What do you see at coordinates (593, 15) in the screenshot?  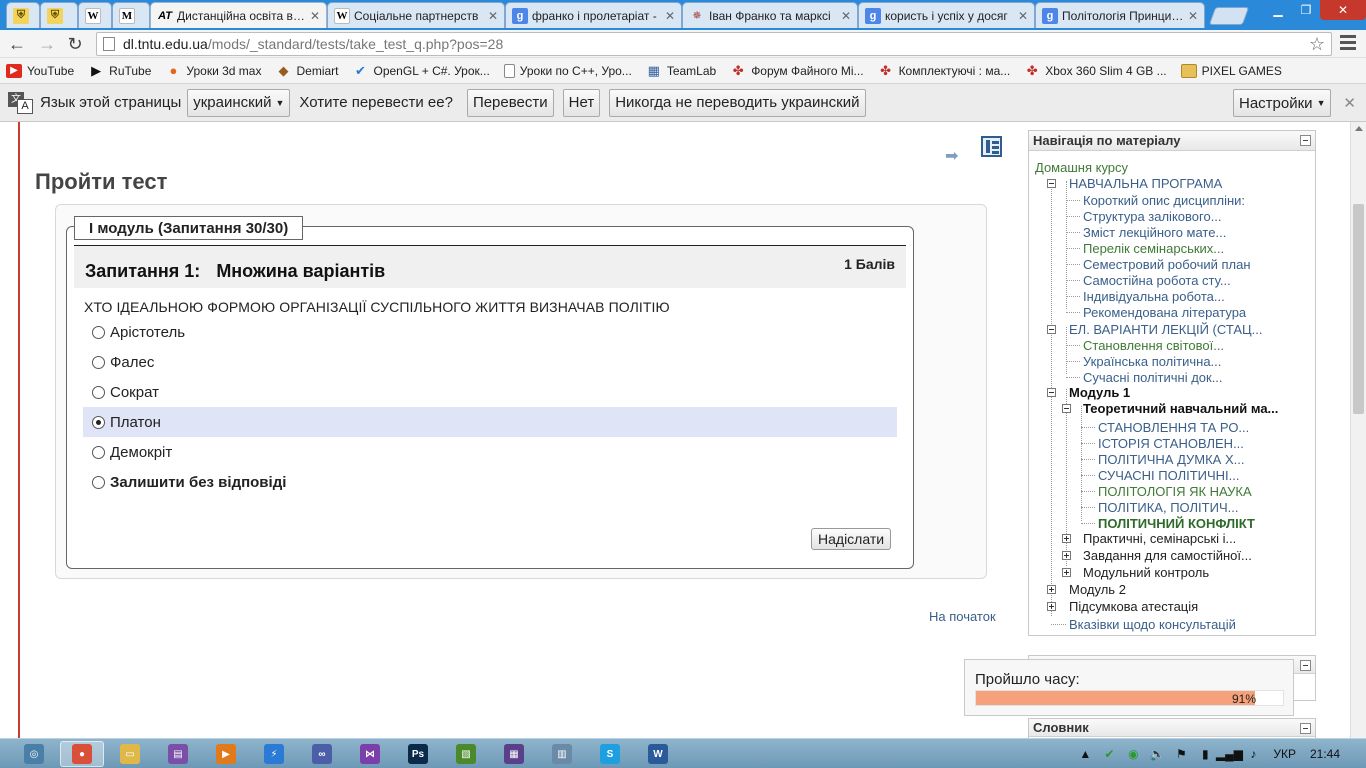 I see `browser-tab: g франко і пролетаріат - ✕` at bounding box center [593, 15].